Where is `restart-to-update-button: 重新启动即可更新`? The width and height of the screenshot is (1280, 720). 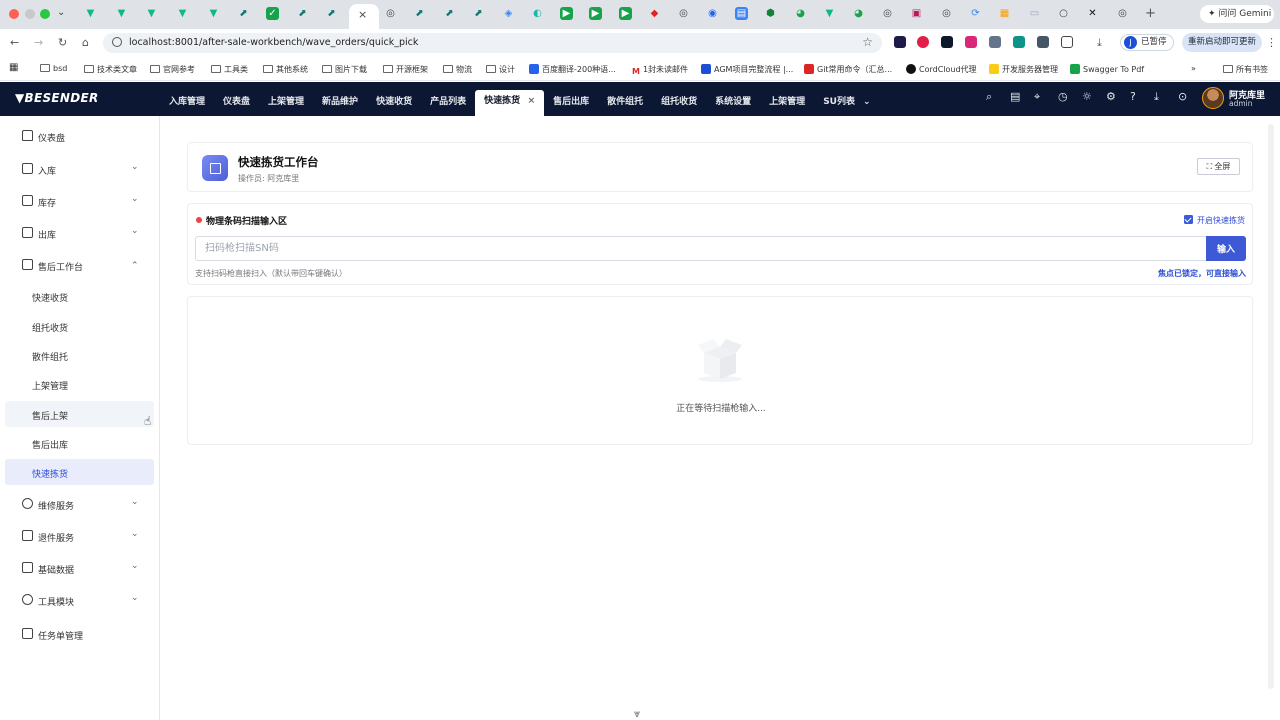
restart-to-update-button: 重新启动即可更新 is located at coordinates (1222, 42).